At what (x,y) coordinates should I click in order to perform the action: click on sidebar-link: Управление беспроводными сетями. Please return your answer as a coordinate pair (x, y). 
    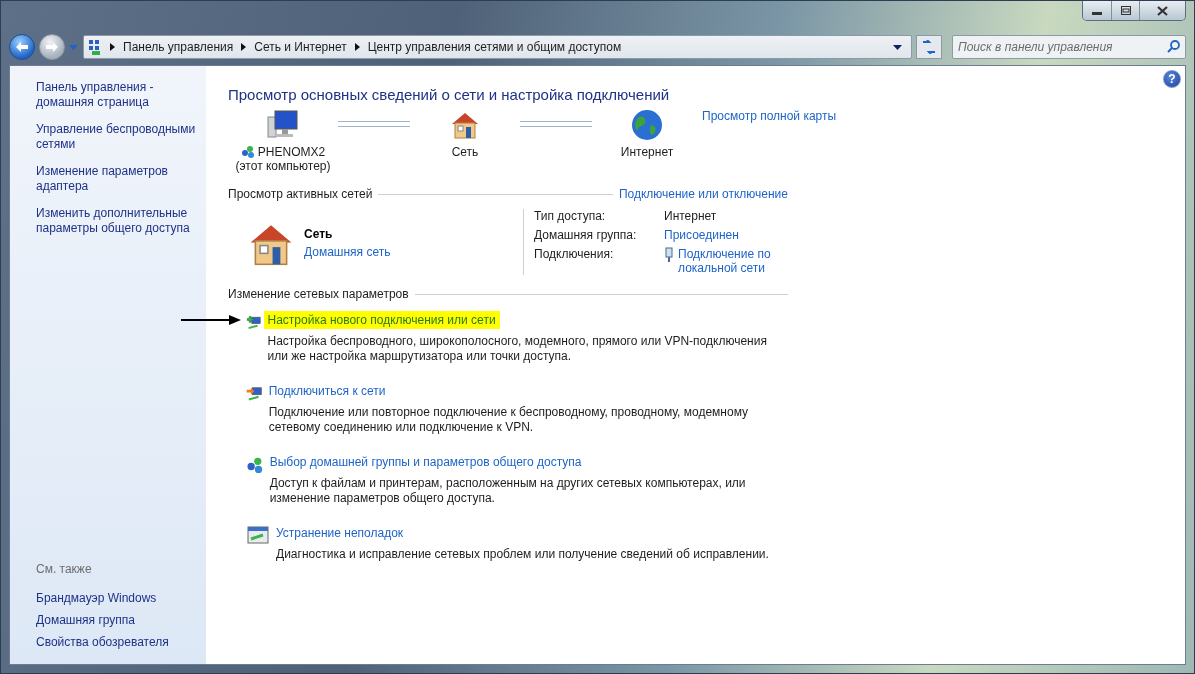
    Looking at the image, I should click on (121, 137).